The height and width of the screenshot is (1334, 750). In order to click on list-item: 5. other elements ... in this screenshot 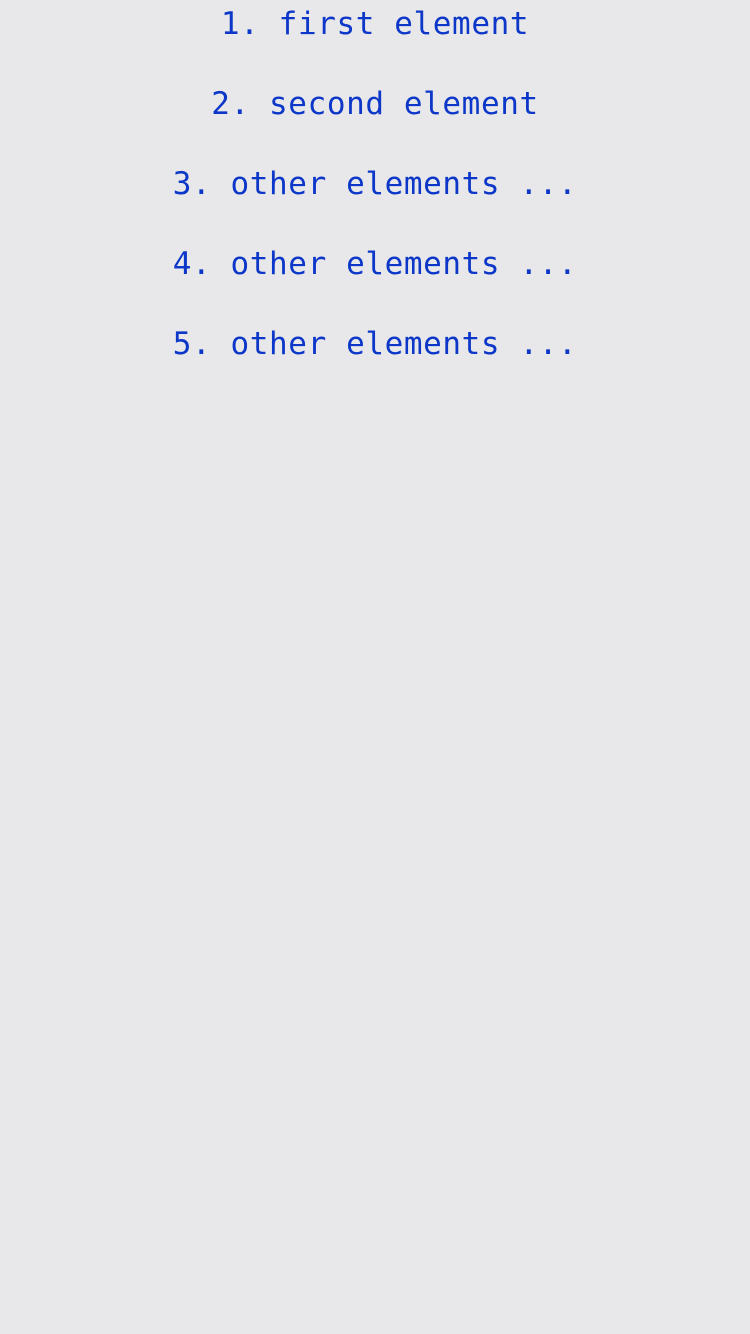, I will do `click(375, 360)`.